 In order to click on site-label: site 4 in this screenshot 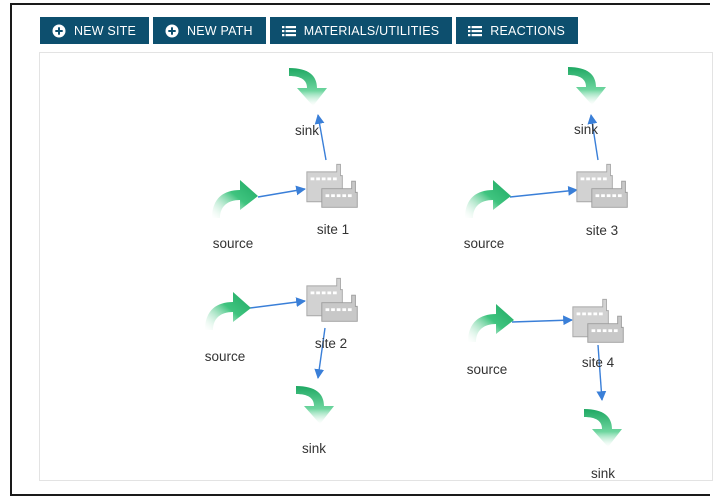, I will do `click(598, 362)`.